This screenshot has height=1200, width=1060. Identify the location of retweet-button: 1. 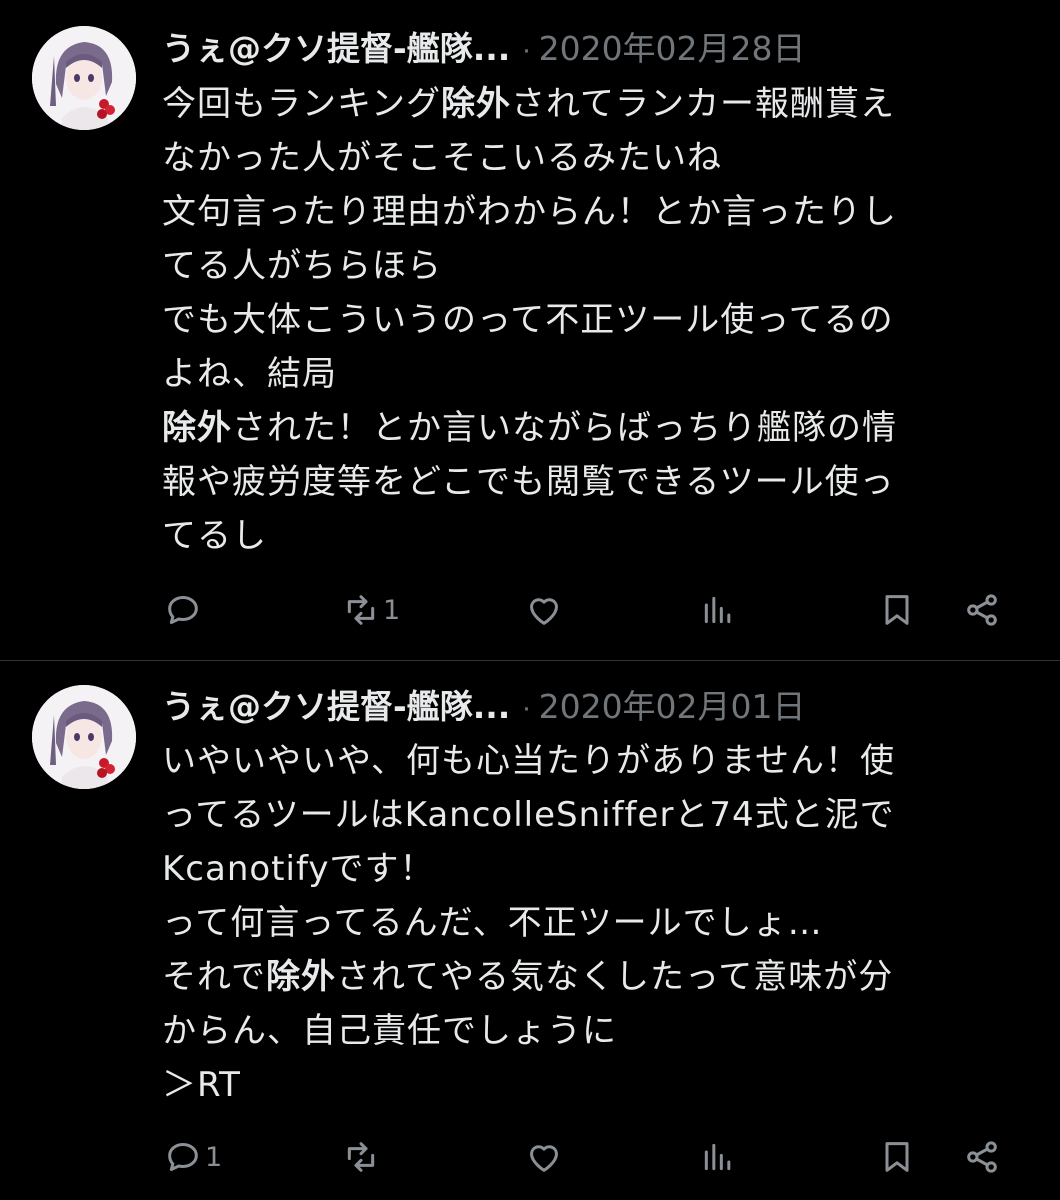
(370, 610).